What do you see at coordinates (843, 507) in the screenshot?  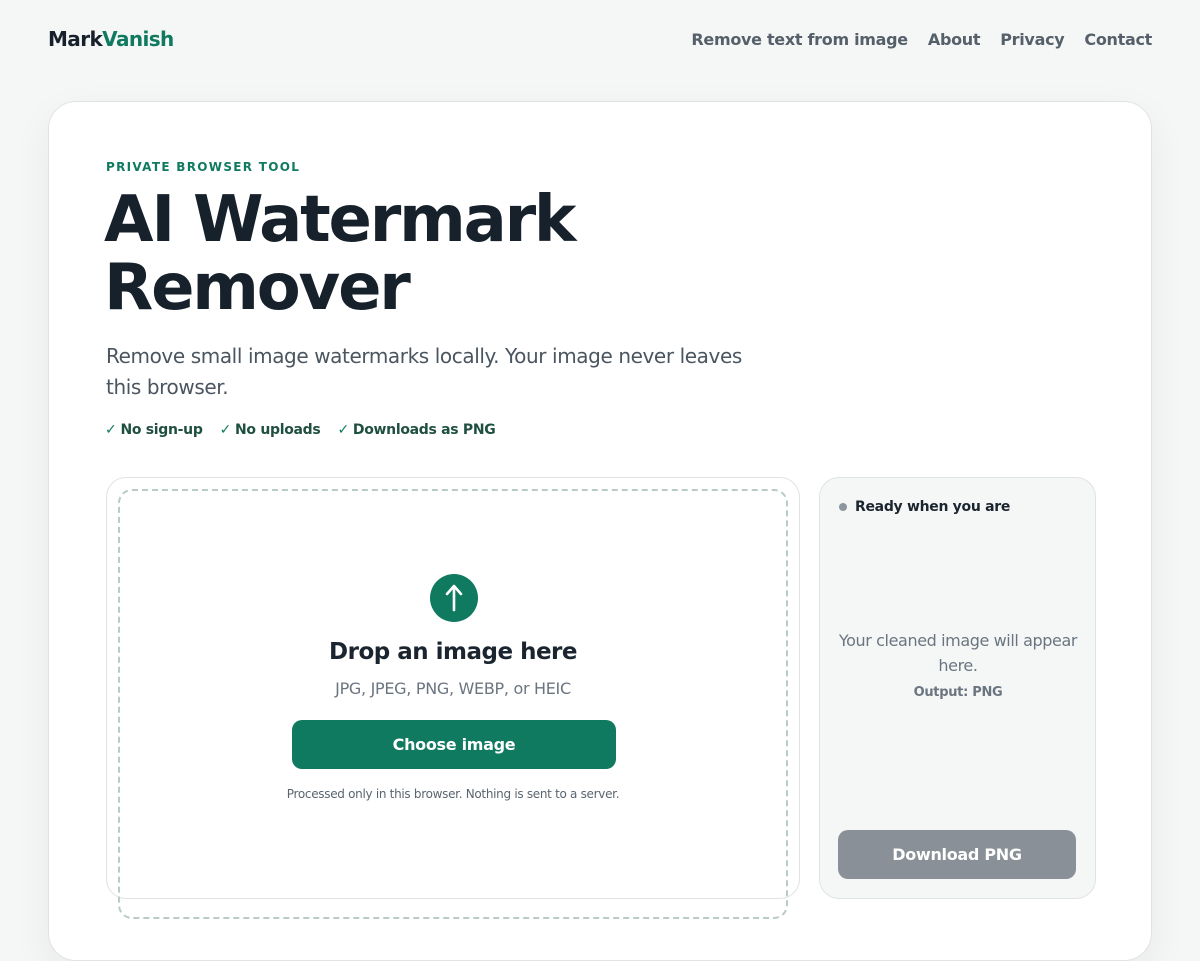 I see `status-dot-icon` at bounding box center [843, 507].